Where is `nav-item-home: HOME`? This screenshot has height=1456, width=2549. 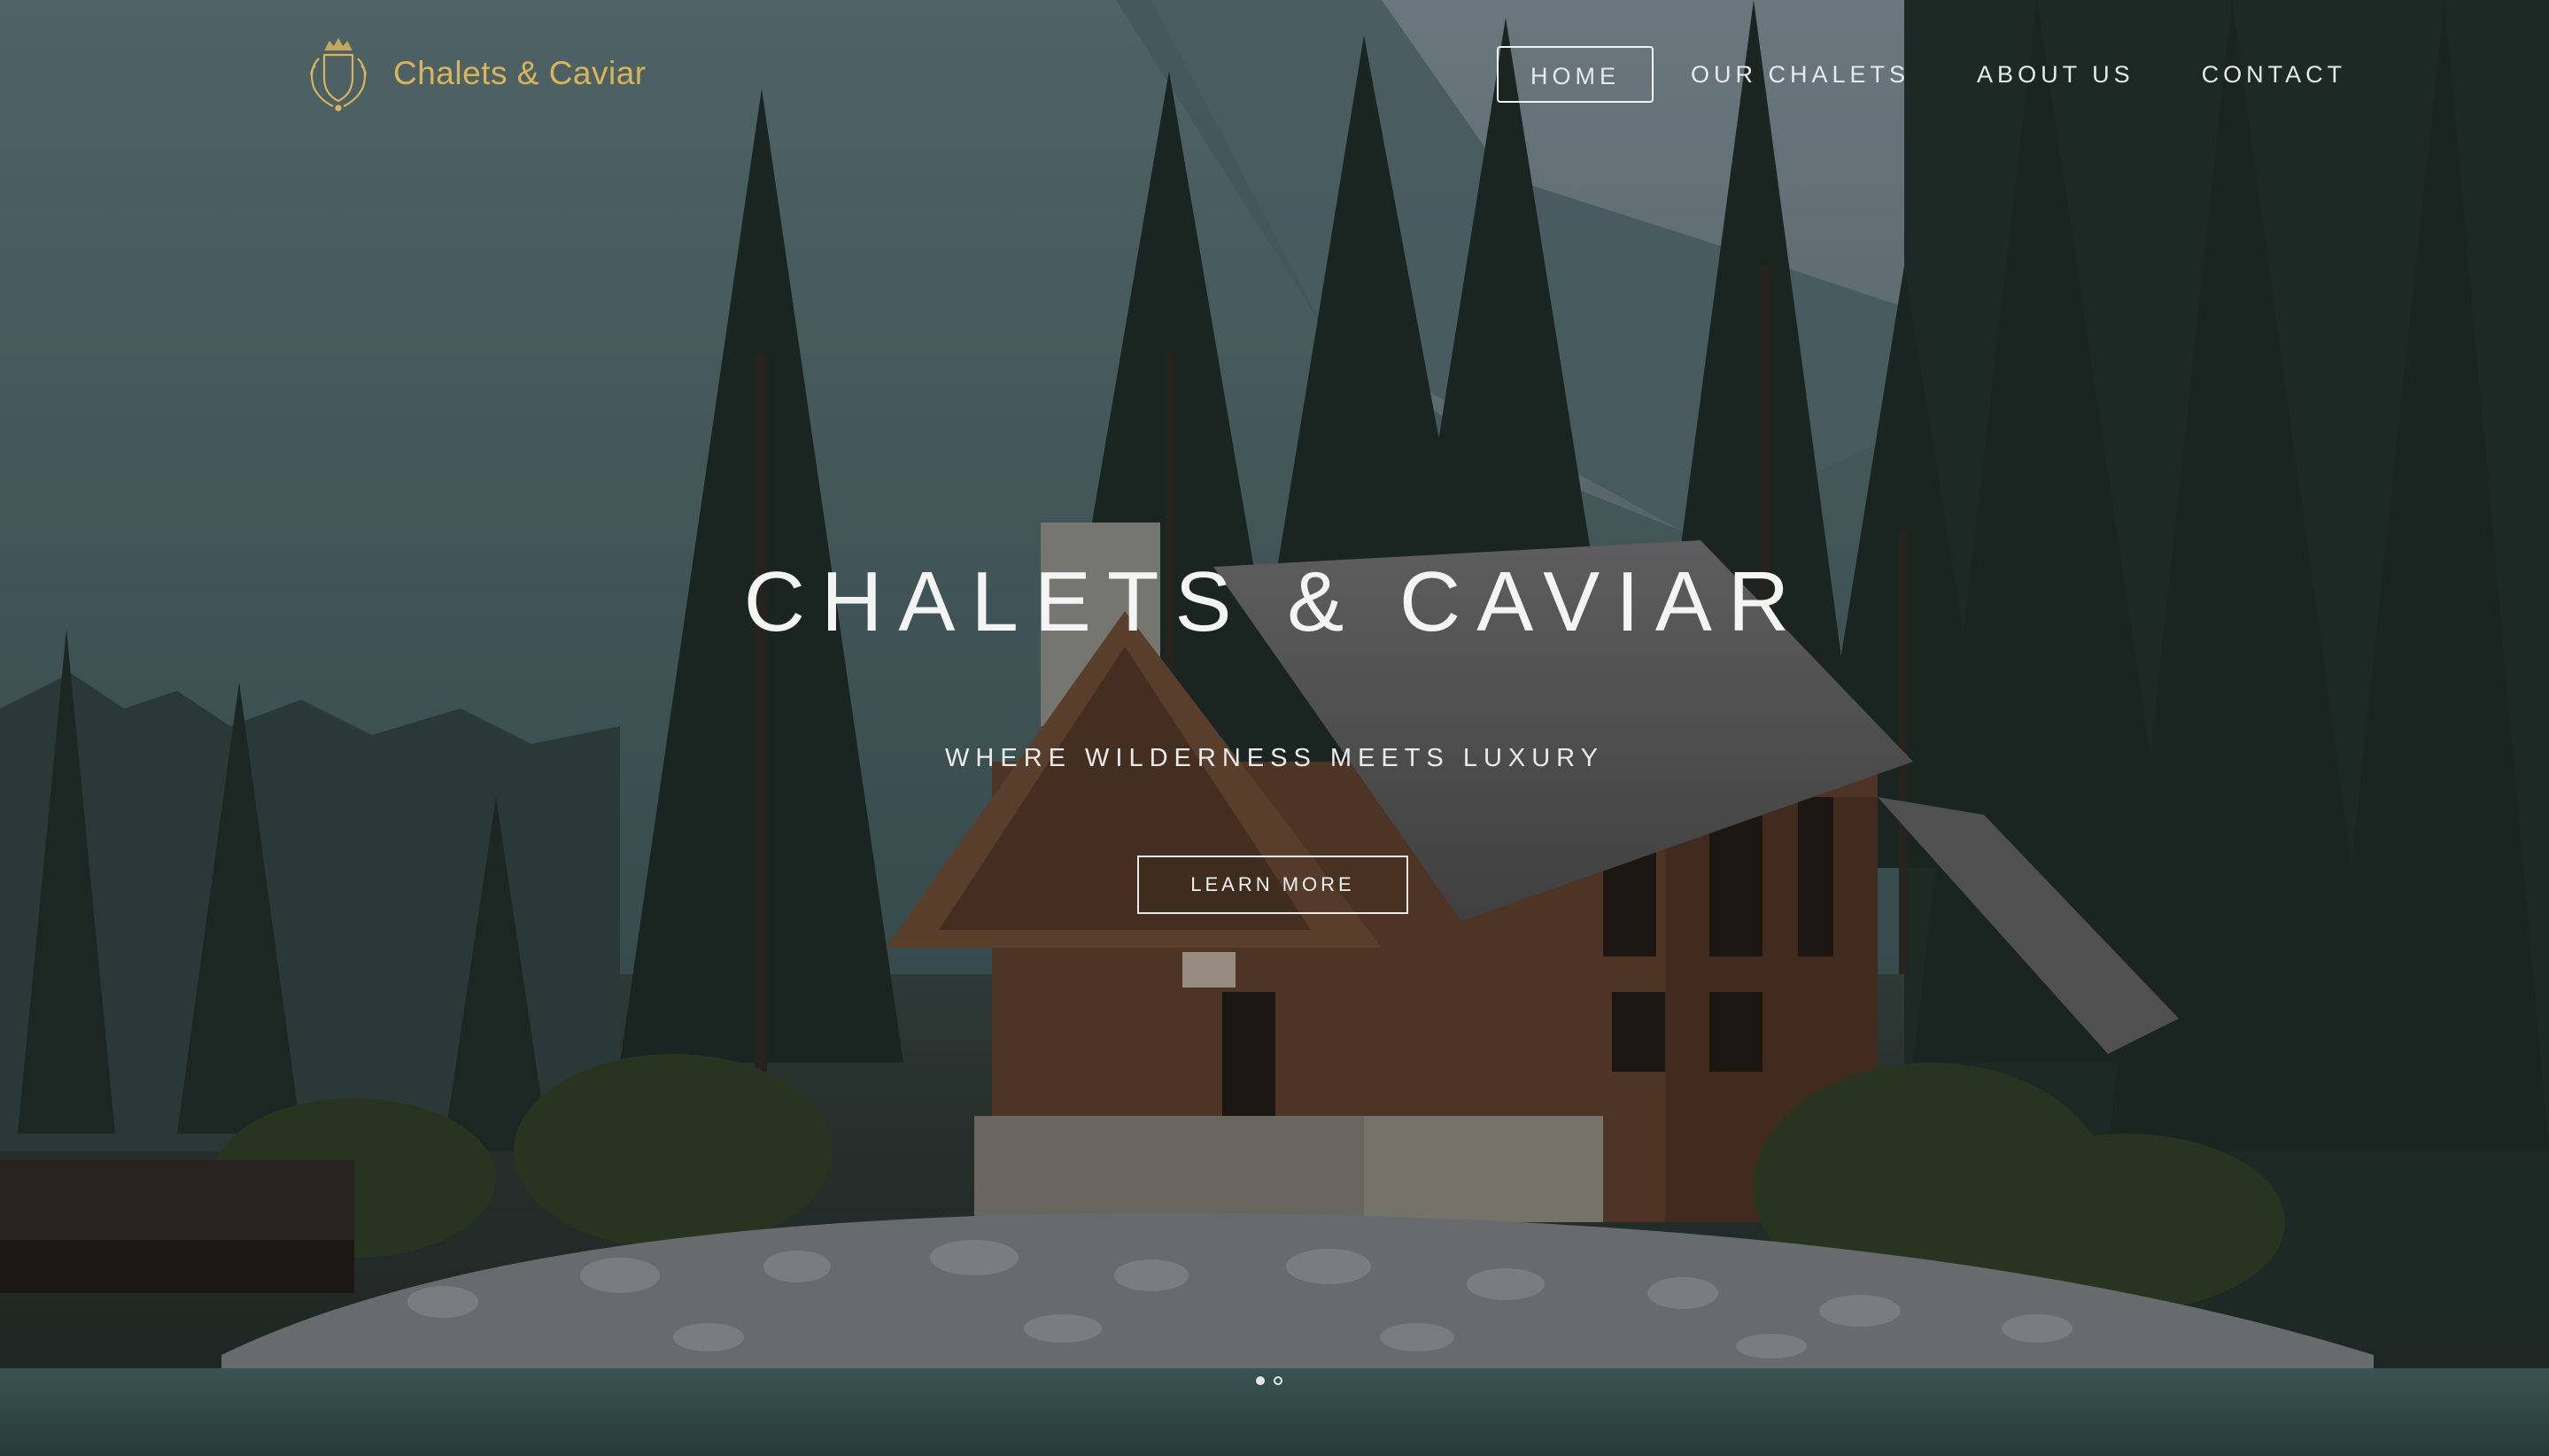
nav-item-home: HOME is located at coordinates (1576, 74).